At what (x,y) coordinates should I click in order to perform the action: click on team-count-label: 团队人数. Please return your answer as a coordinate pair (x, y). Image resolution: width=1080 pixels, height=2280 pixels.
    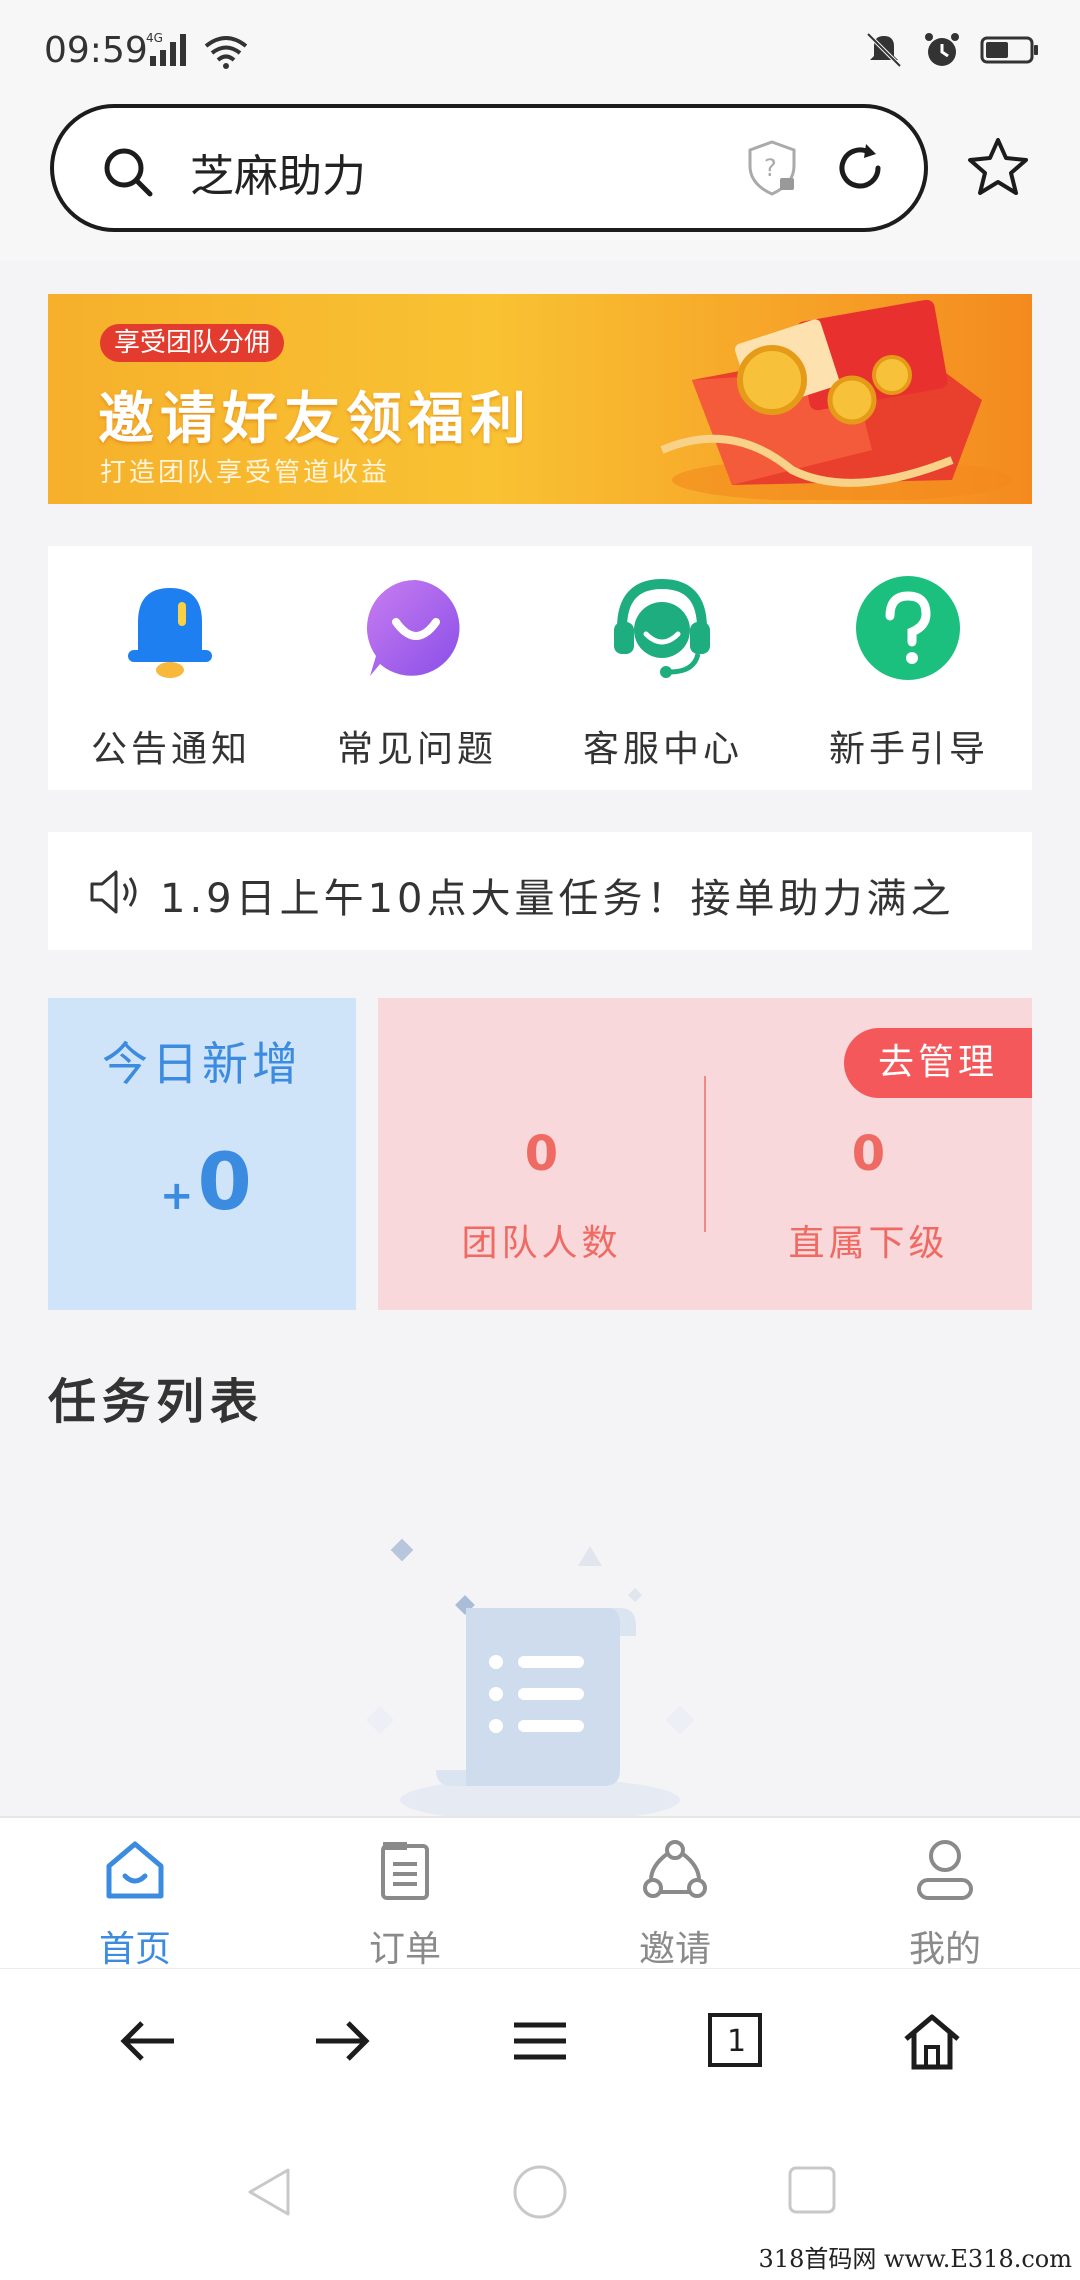
    Looking at the image, I should click on (541, 1243).